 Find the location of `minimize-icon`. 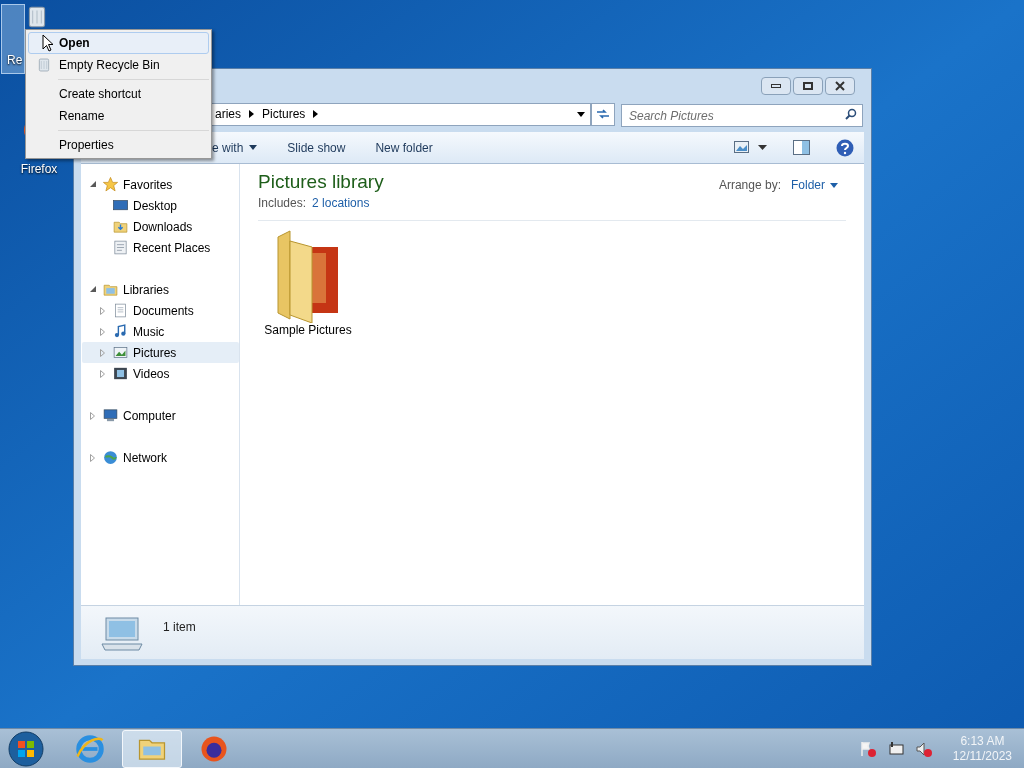

minimize-icon is located at coordinates (776, 86).